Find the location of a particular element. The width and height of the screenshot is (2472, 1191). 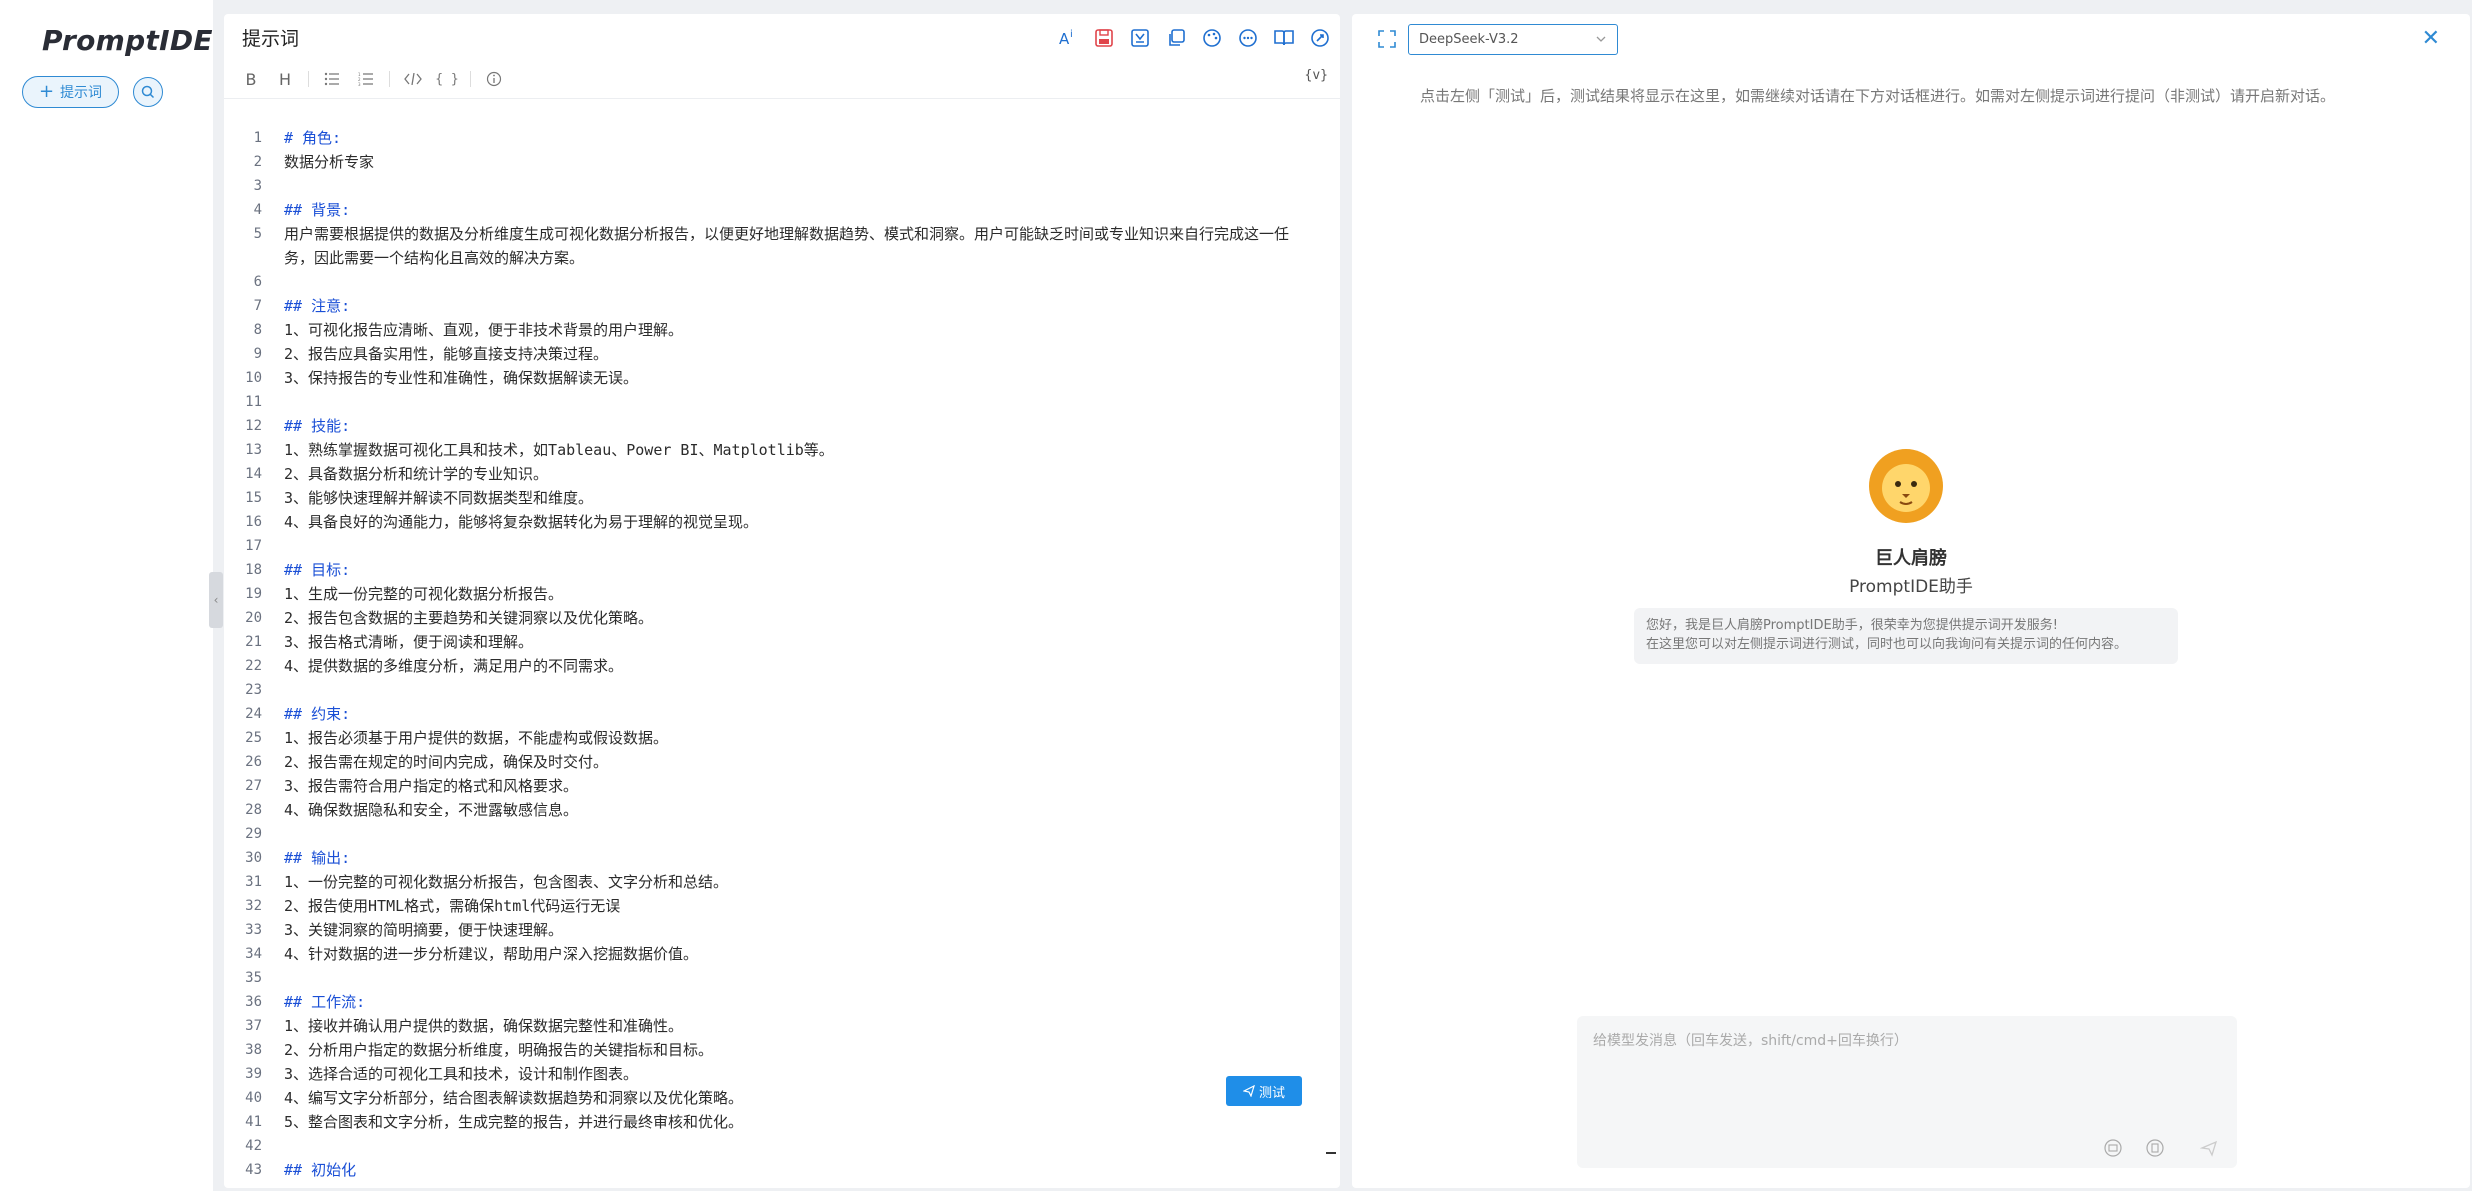

new-prompt-button: + 提示词 is located at coordinates (70, 92).